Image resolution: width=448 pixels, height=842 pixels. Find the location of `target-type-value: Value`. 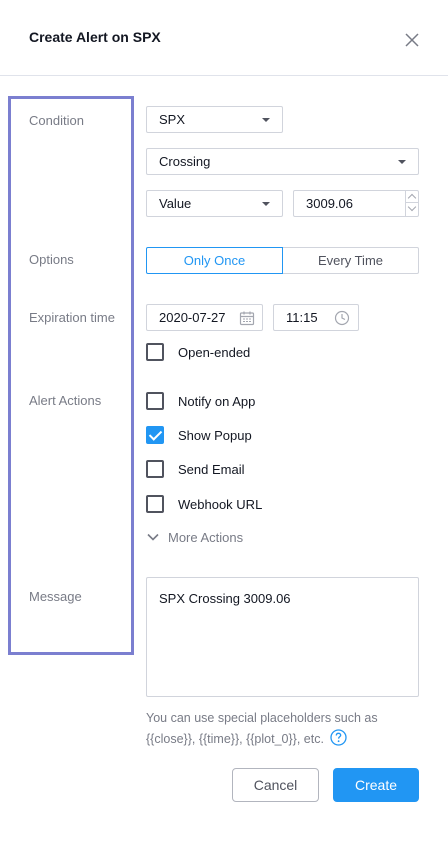

target-type-value: Value is located at coordinates (175, 203).